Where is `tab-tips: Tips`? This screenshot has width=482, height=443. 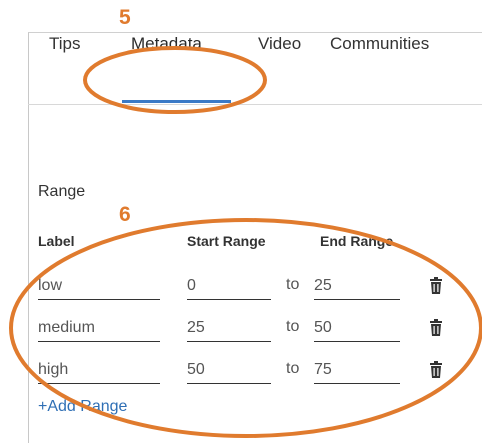
tab-tips: Tips is located at coordinates (65, 44).